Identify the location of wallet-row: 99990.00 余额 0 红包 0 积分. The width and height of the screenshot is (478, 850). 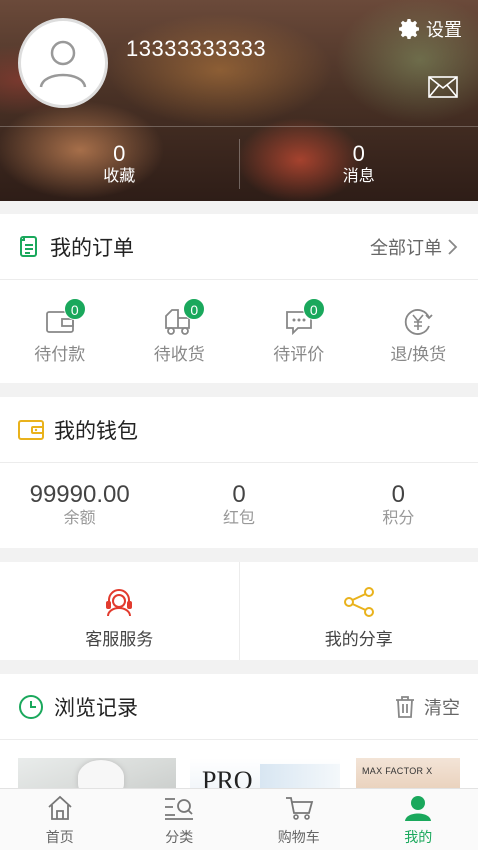
(239, 505).